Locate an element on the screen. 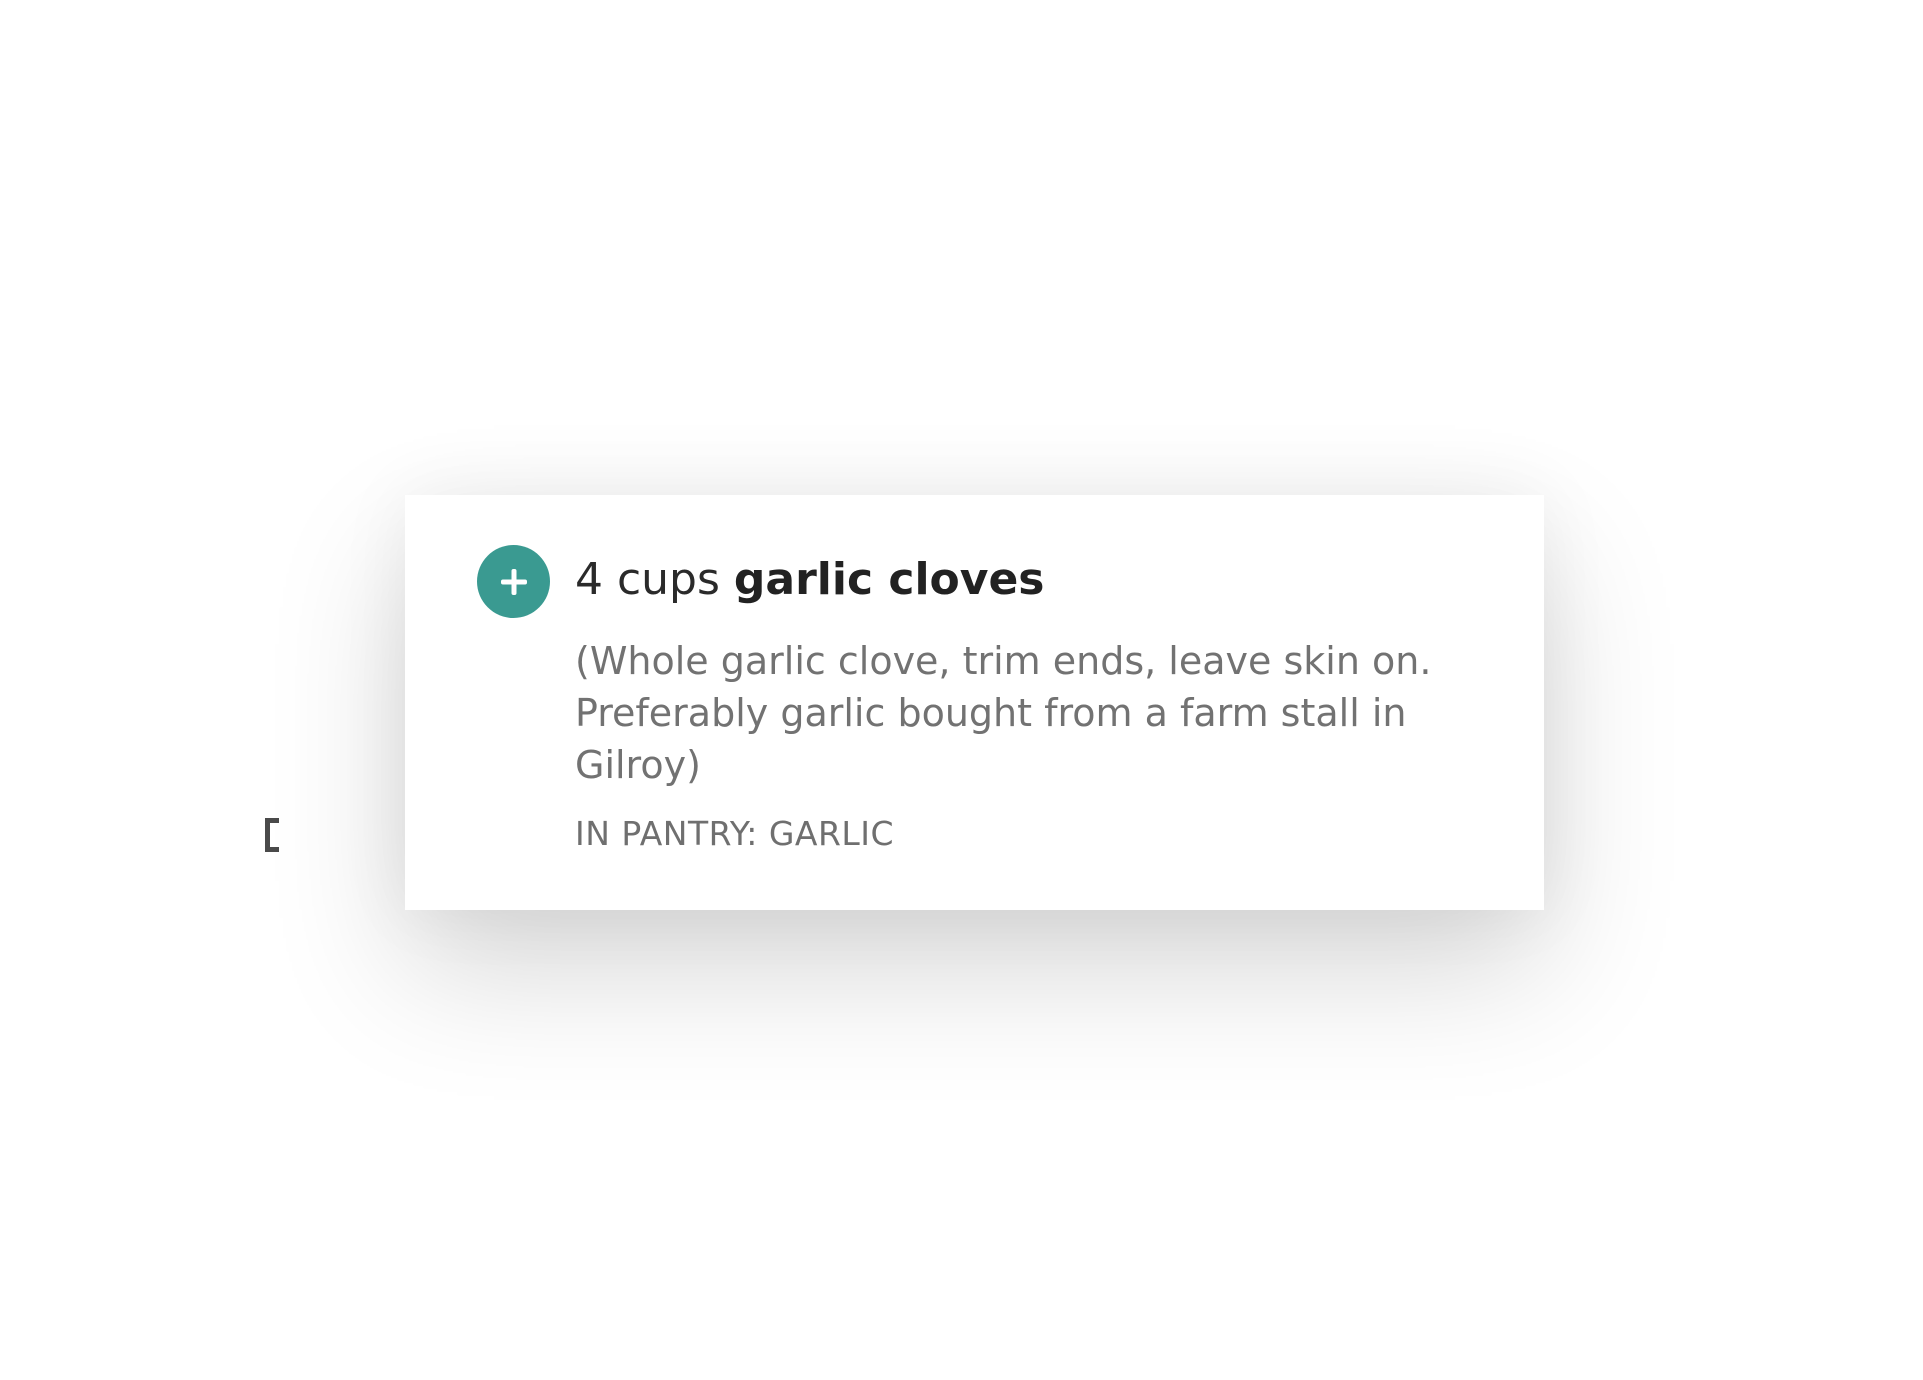 The height and width of the screenshot is (1380, 1923). ingredient-line: 4 cups garlic cloves is located at coordinates (1025, 579).